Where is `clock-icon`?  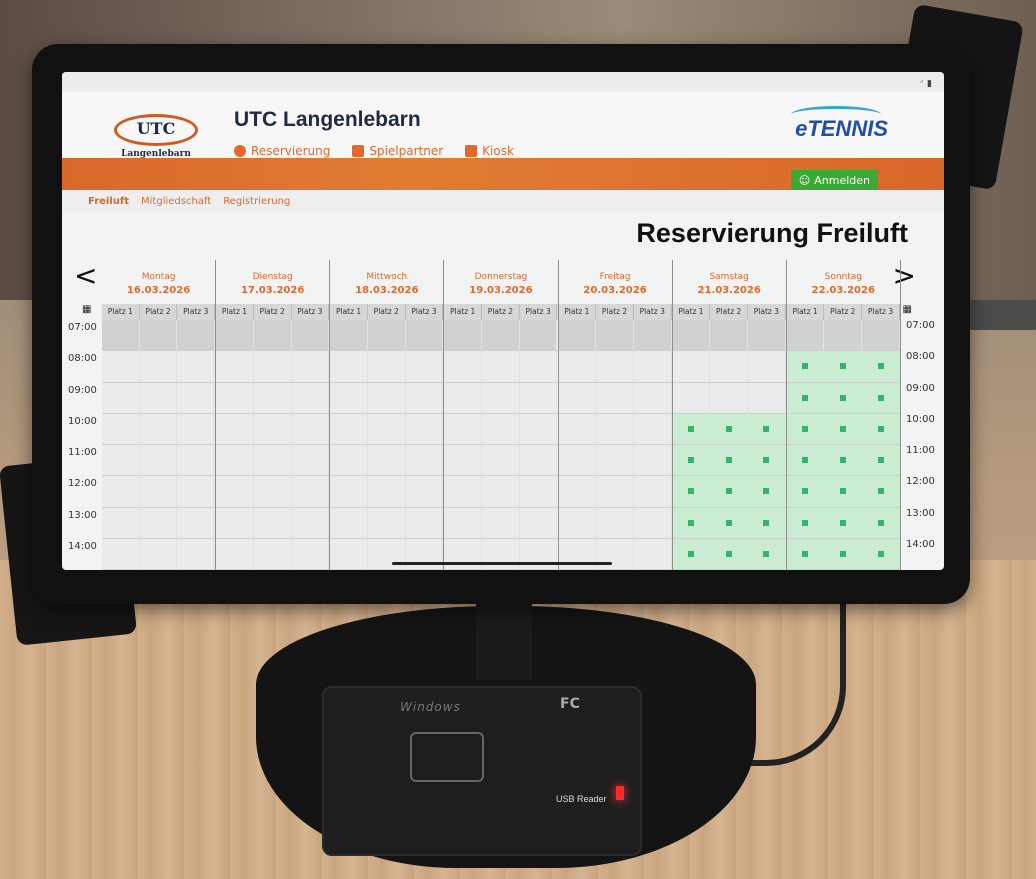 clock-icon is located at coordinates (240, 151).